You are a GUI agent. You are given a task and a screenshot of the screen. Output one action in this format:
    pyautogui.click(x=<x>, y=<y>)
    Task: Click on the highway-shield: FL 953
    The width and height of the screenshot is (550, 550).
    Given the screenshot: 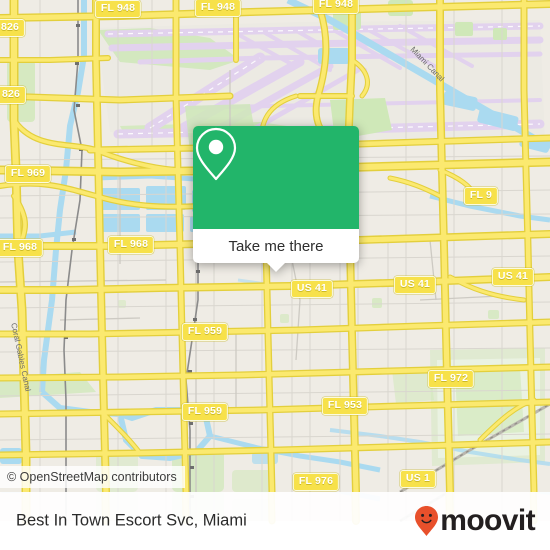 What is the action you would take?
    pyautogui.click(x=345, y=406)
    